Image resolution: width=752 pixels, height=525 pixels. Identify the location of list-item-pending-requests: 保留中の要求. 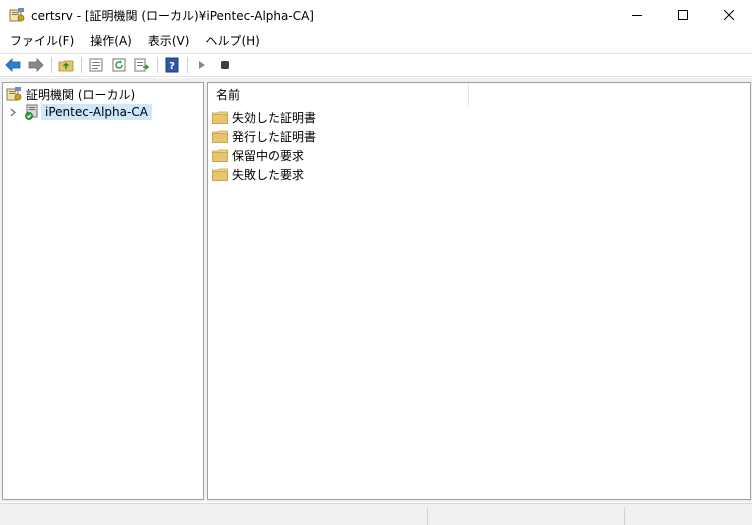
(264, 155).